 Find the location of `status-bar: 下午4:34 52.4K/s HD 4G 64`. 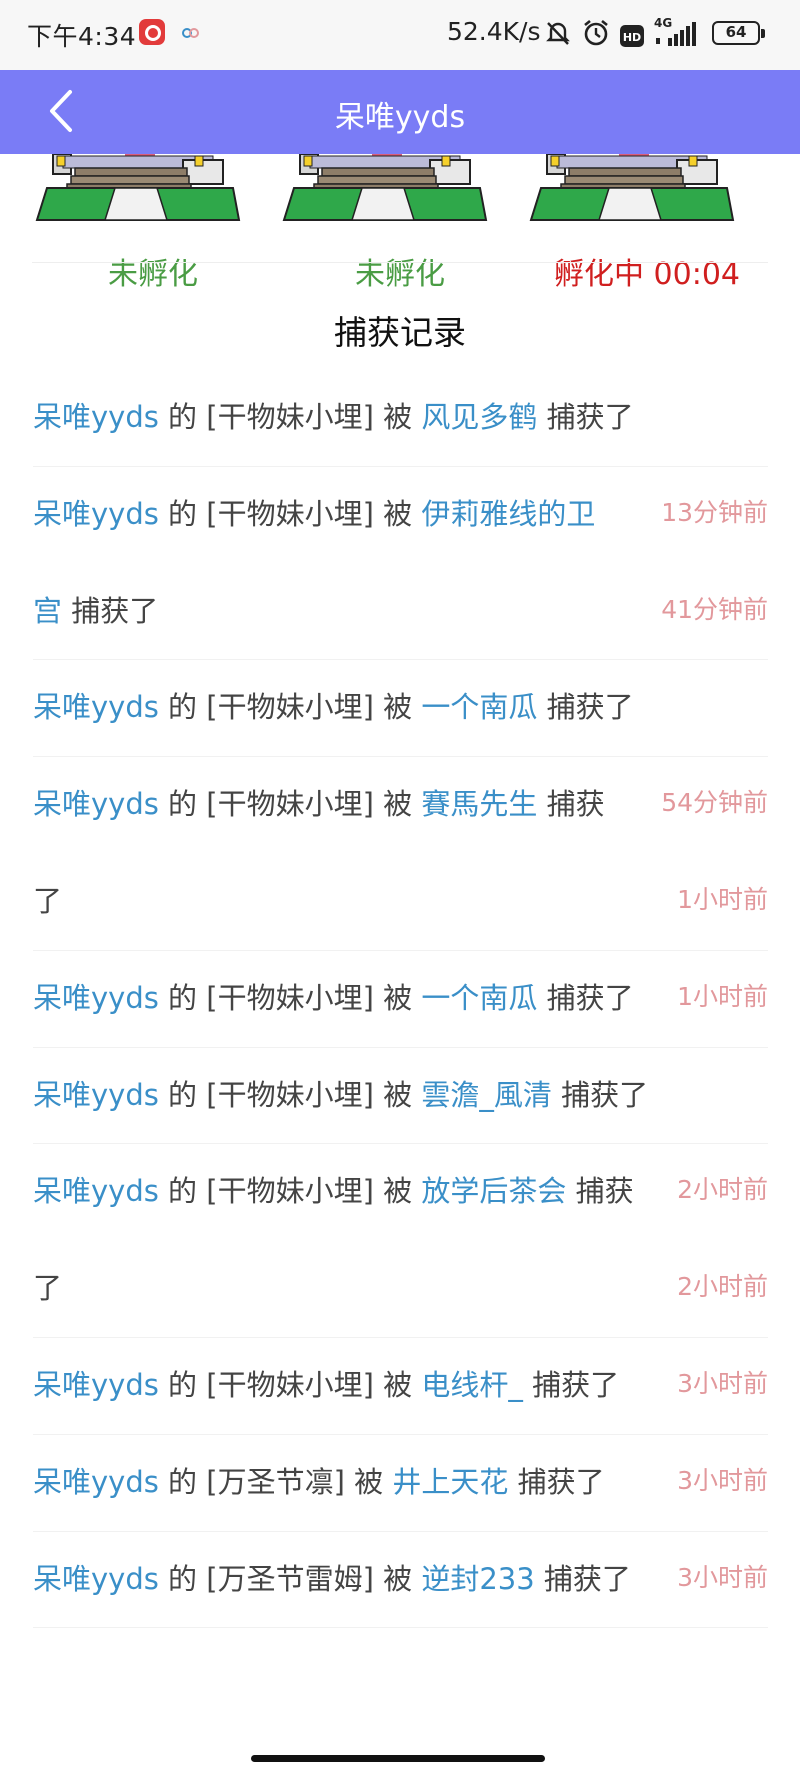

status-bar: 下午4:34 52.4K/s HD 4G 64 is located at coordinates (400, 35).